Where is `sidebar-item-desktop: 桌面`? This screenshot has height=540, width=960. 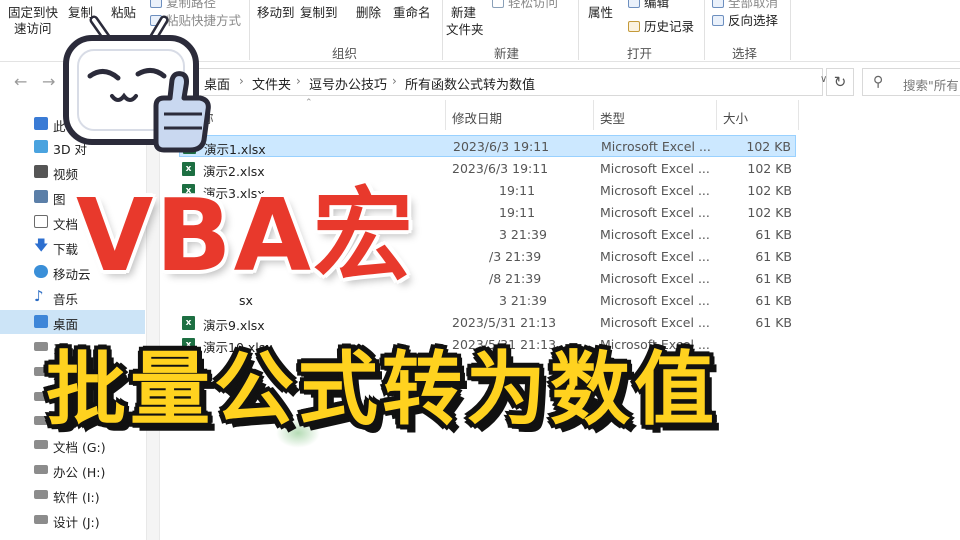
sidebar-item-desktop: 桌面 is located at coordinates (72, 322).